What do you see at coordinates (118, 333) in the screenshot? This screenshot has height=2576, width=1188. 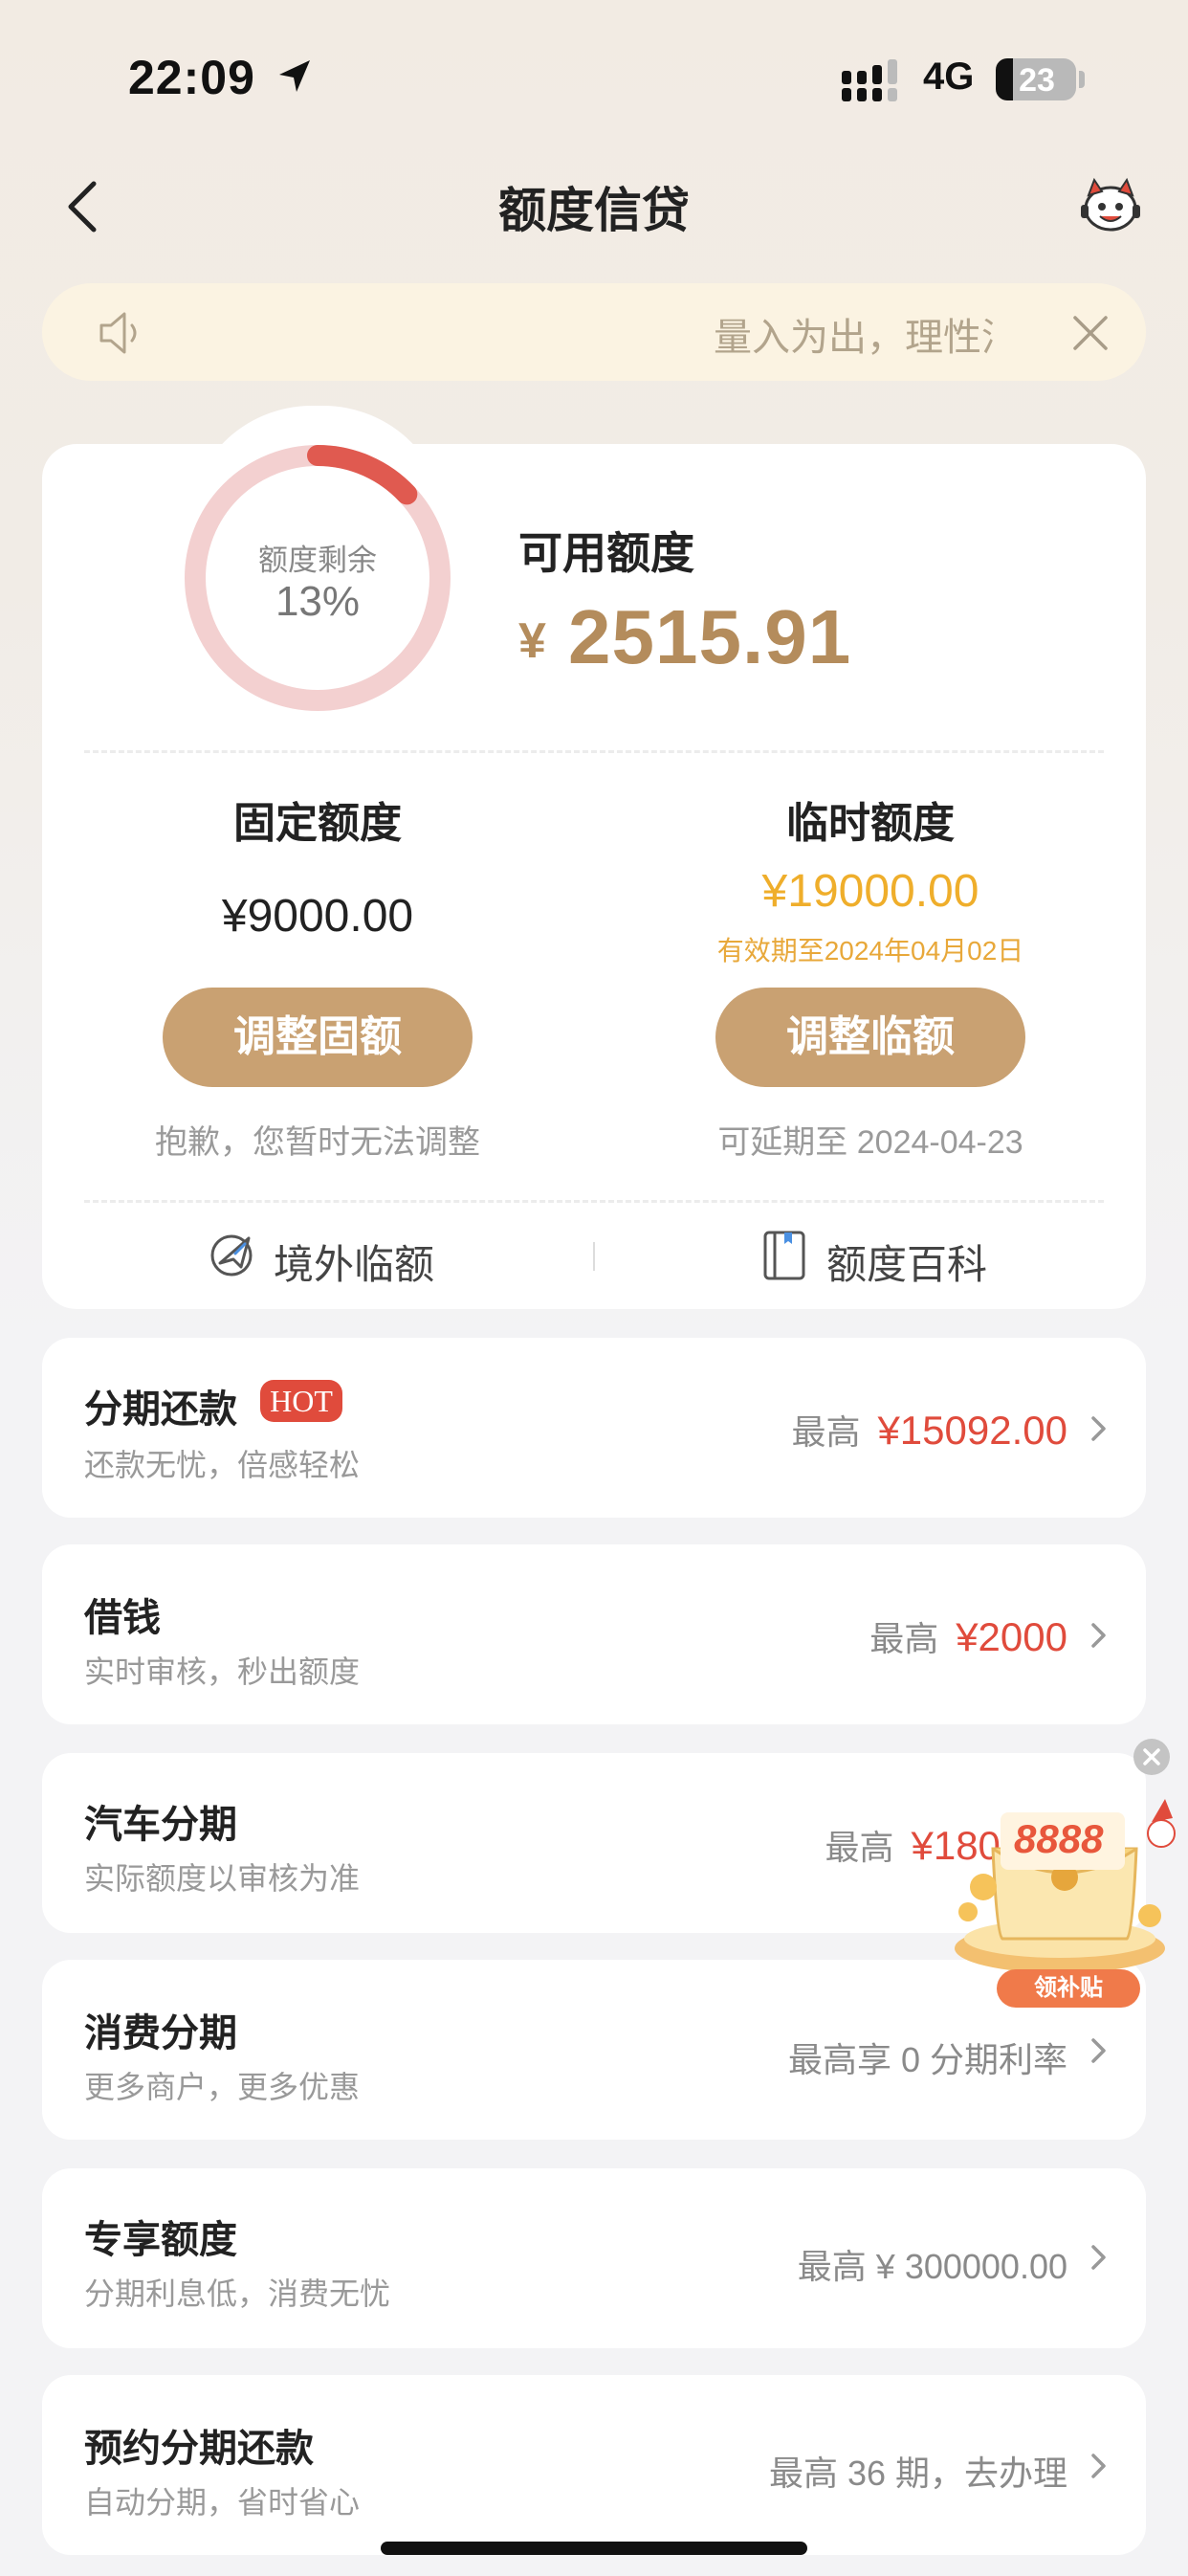 I see `speaker-icon` at bounding box center [118, 333].